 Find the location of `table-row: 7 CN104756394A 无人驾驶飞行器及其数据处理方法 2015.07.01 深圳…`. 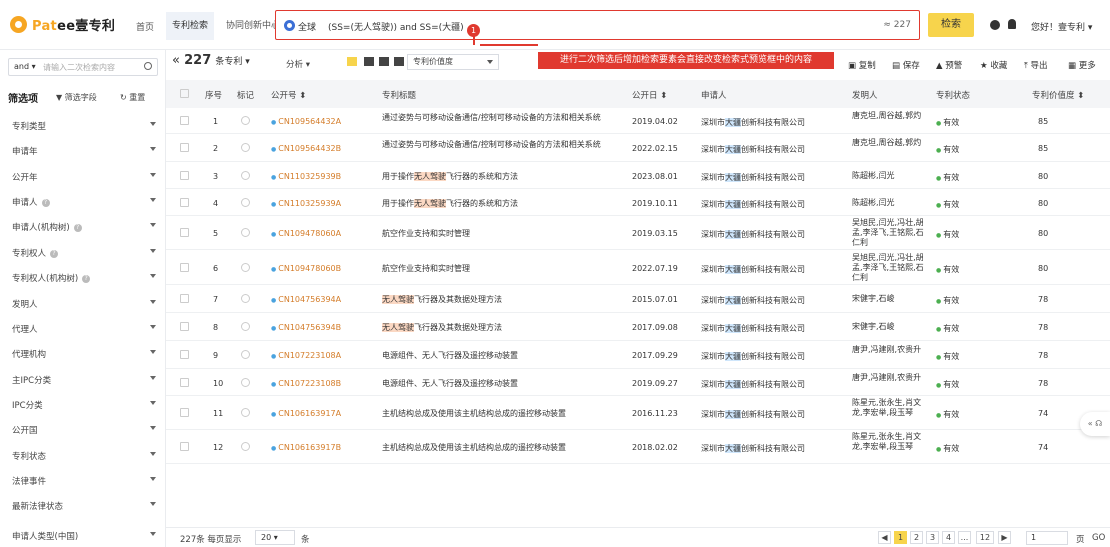

table-row: 7 CN104756394A 无人驾驶飞行器及其数据处理方法 2015.07.01 深圳… is located at coordinates (638, 299).